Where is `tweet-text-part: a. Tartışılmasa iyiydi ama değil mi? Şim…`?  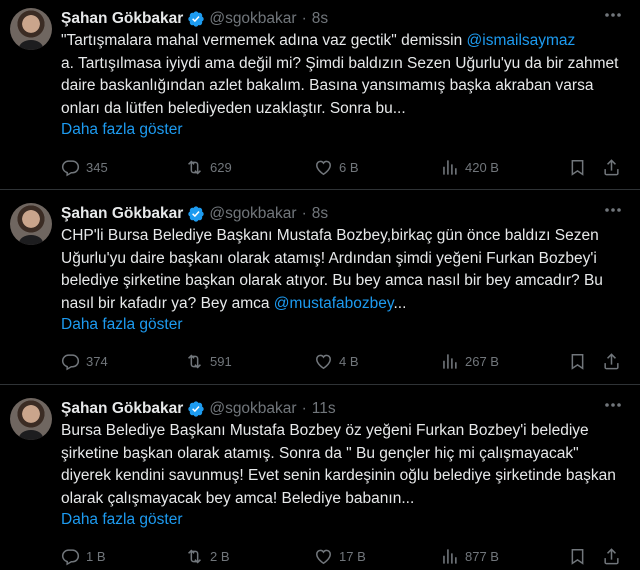 tweet-text-part: a. Tartışılmasa iyiydi ama değil mi? Şim… is located at coordinates (340, 85).